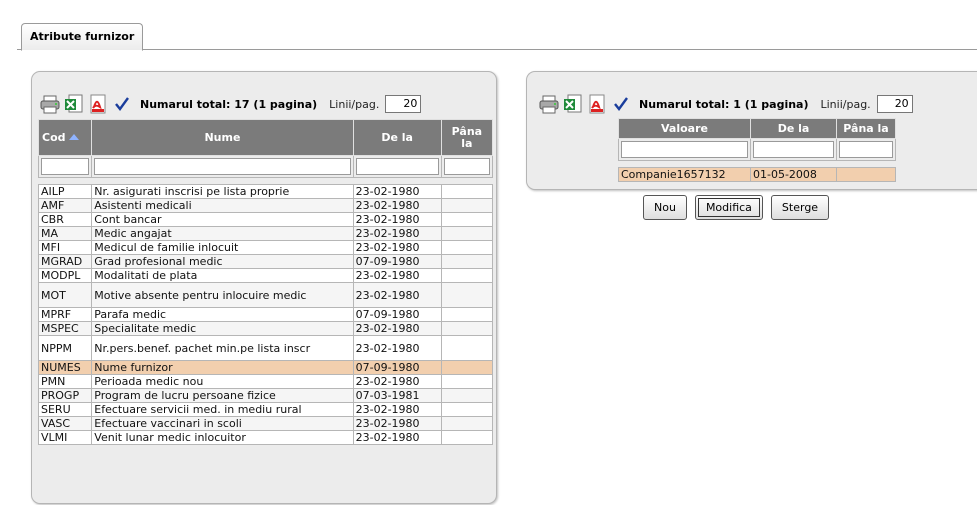 The width and height of the screenshot is (977, 505). Describe the element at coordinates (222, 166) in the screenshot. I see `filter-input-nume` at that location.